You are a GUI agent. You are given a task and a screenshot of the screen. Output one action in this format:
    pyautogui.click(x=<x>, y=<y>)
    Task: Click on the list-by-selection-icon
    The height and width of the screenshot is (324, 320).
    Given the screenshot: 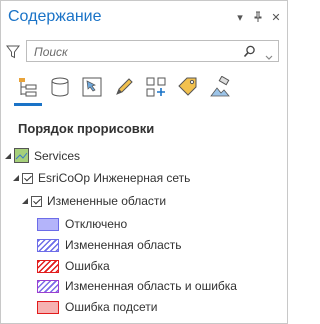 What is the action you would take?
    pyautogui.click(x=92, y=87)
    